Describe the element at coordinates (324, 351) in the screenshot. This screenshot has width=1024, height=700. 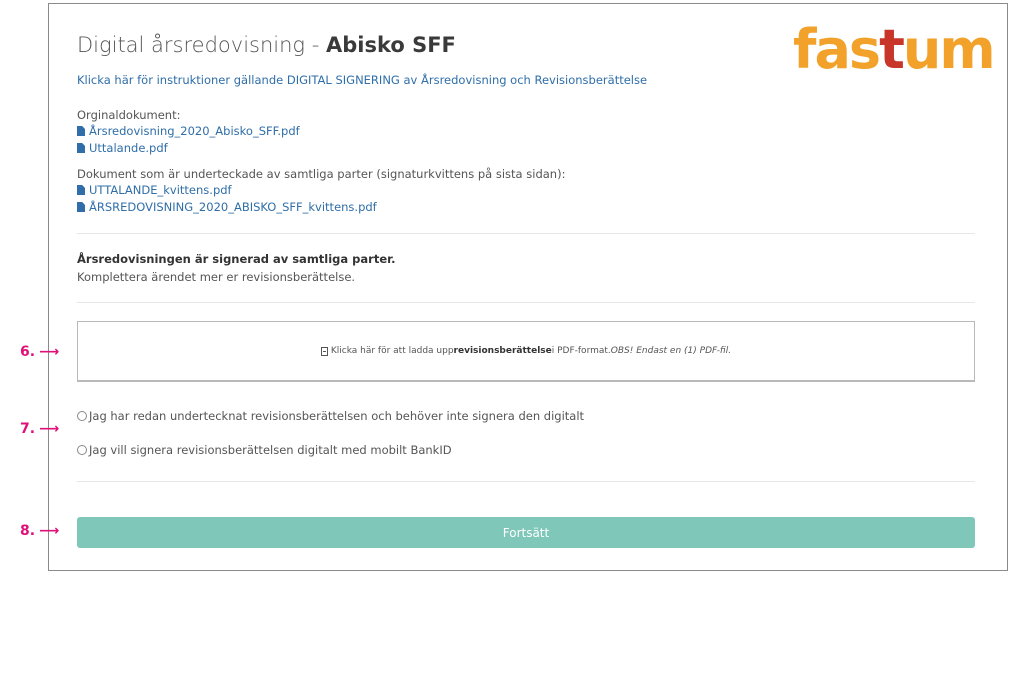
I see `pdf-file-icon` at that location.